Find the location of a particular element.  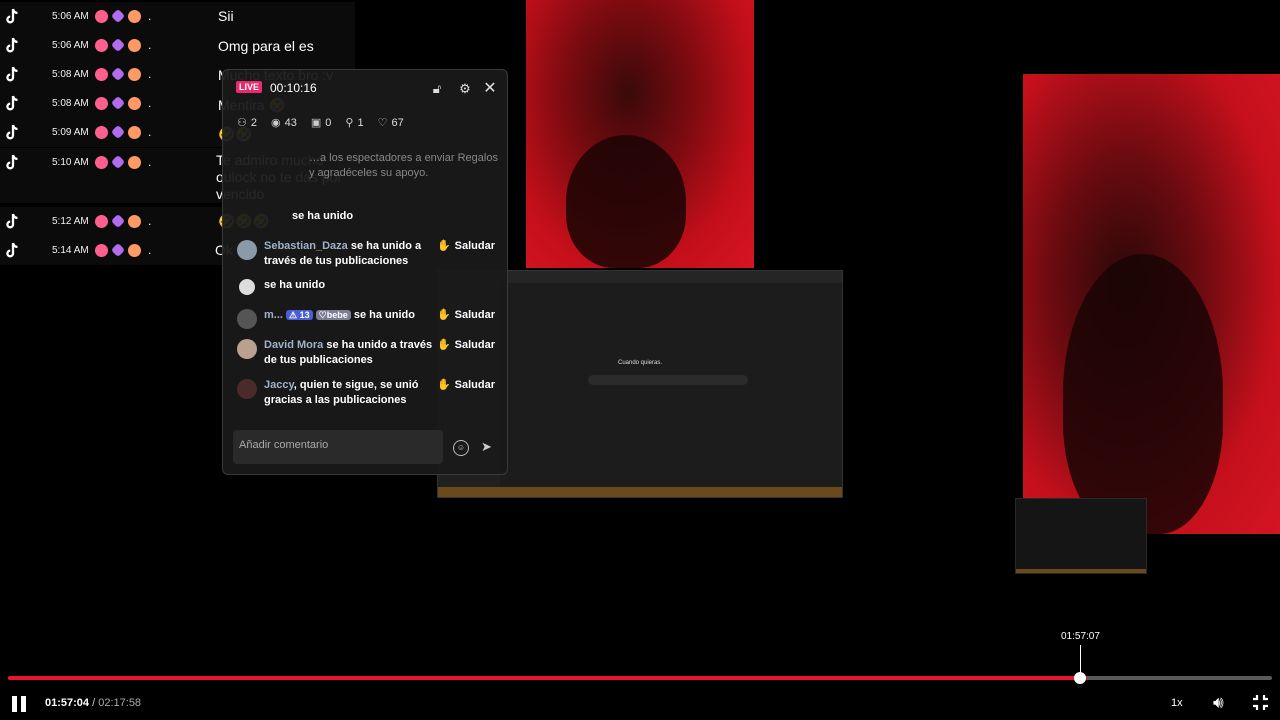

time-display: 01:57:04 / 02:17:58 is located at coordinates (93, 703).